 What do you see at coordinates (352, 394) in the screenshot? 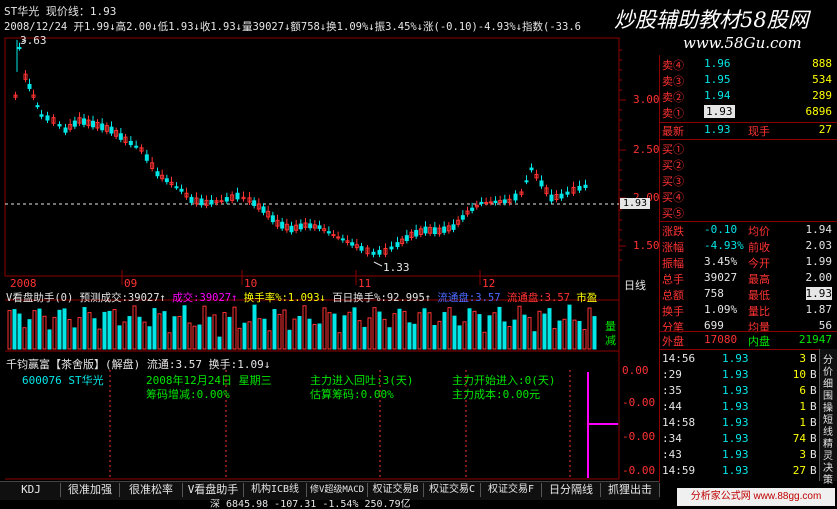
I see `ind-est-chip: 估算筹码:0.00%` at bounding box center [352, 394].